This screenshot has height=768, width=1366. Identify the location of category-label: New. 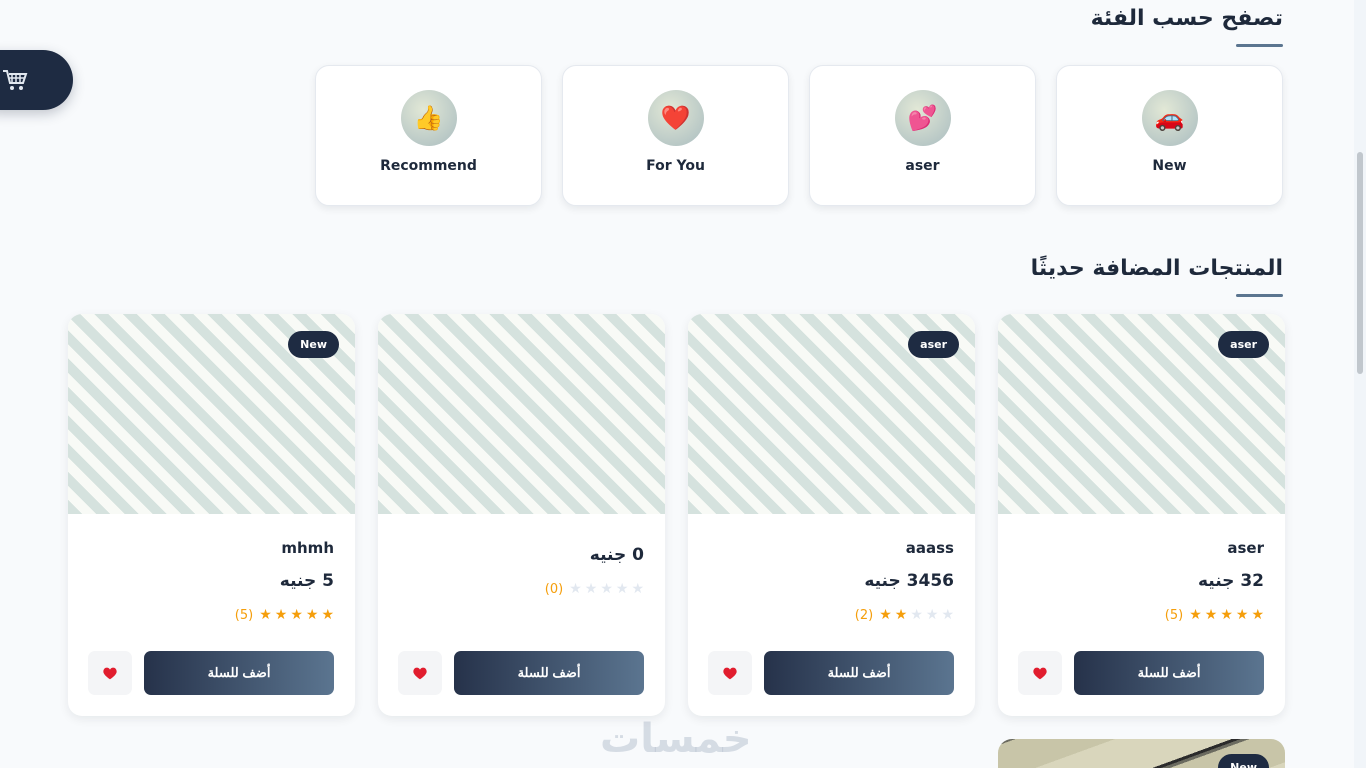
(1169, 166).